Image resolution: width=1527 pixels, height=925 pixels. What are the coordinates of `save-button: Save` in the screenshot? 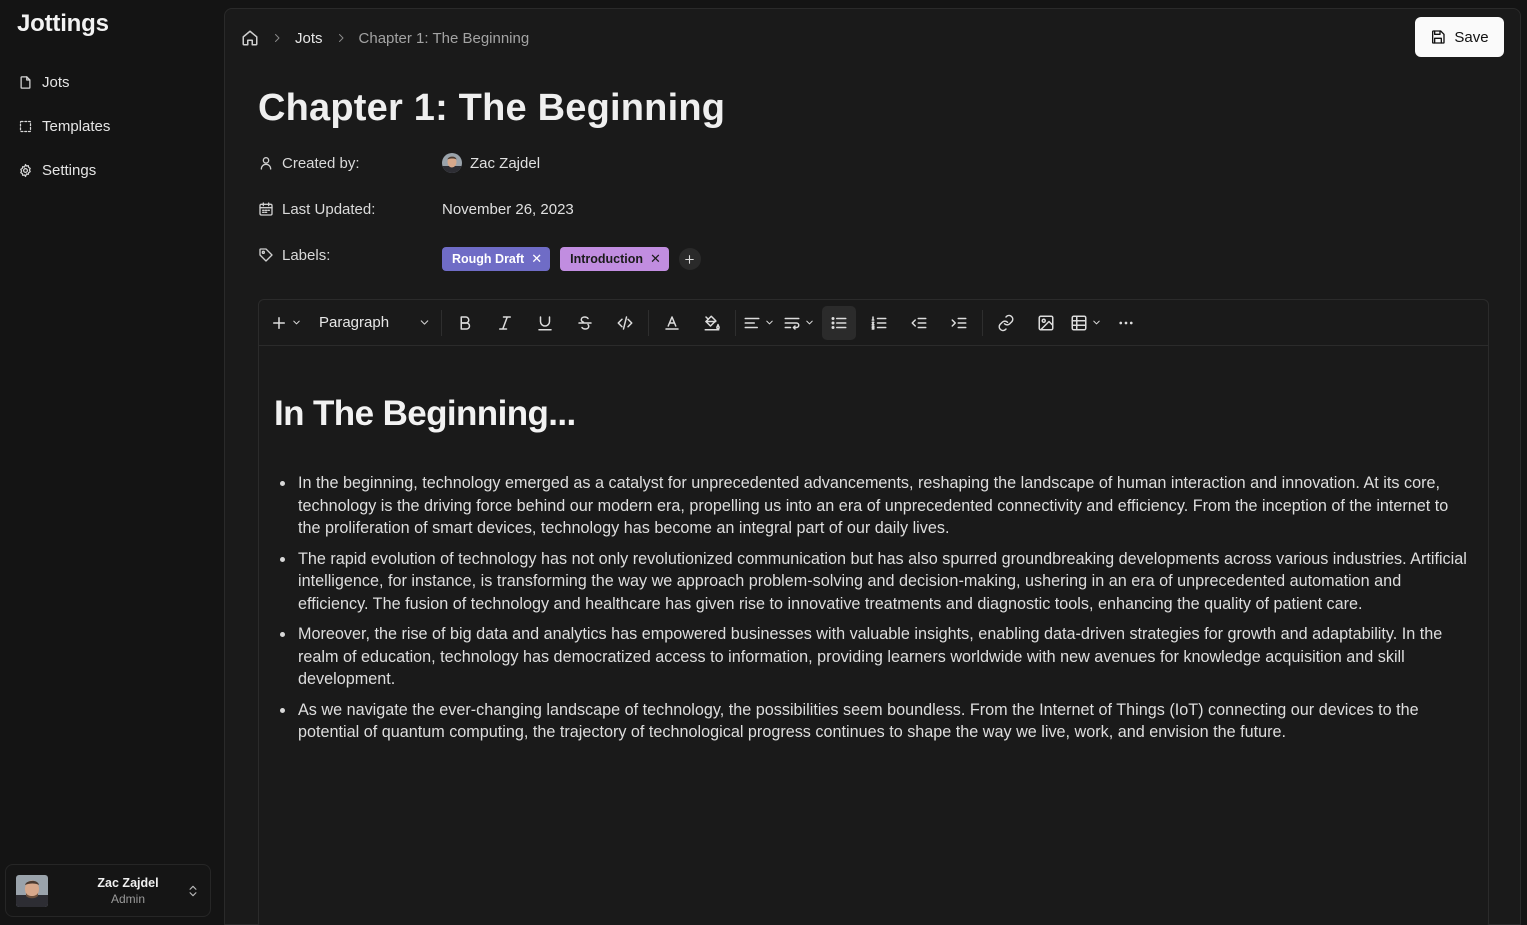 It's located at (1459, 37).